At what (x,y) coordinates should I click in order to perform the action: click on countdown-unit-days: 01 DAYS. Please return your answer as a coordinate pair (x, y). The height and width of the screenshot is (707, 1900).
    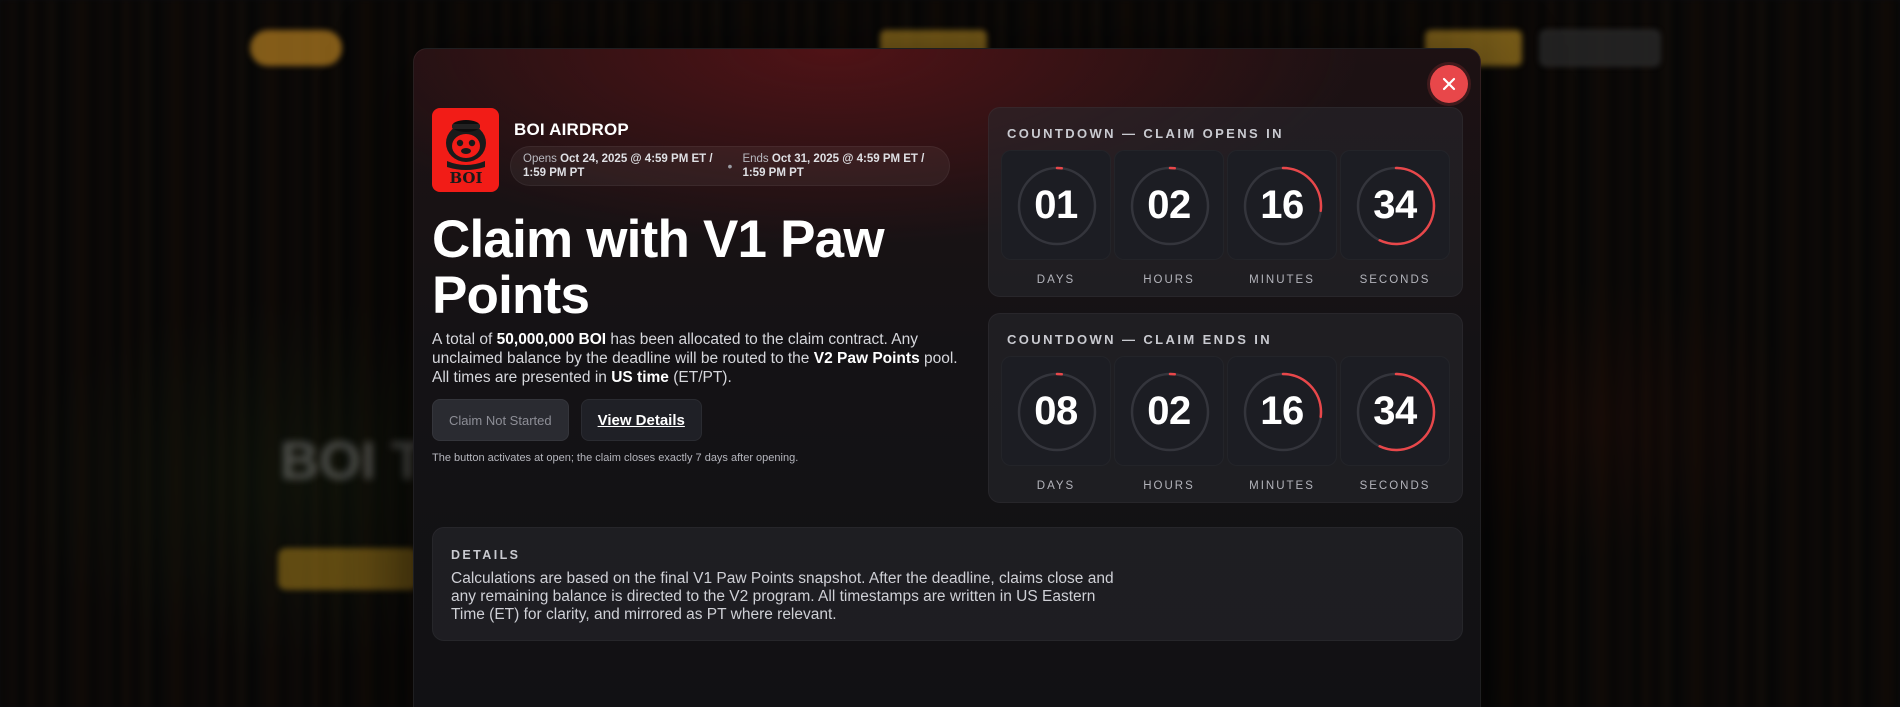
    Looking at the image, I should click on (1056, 218).